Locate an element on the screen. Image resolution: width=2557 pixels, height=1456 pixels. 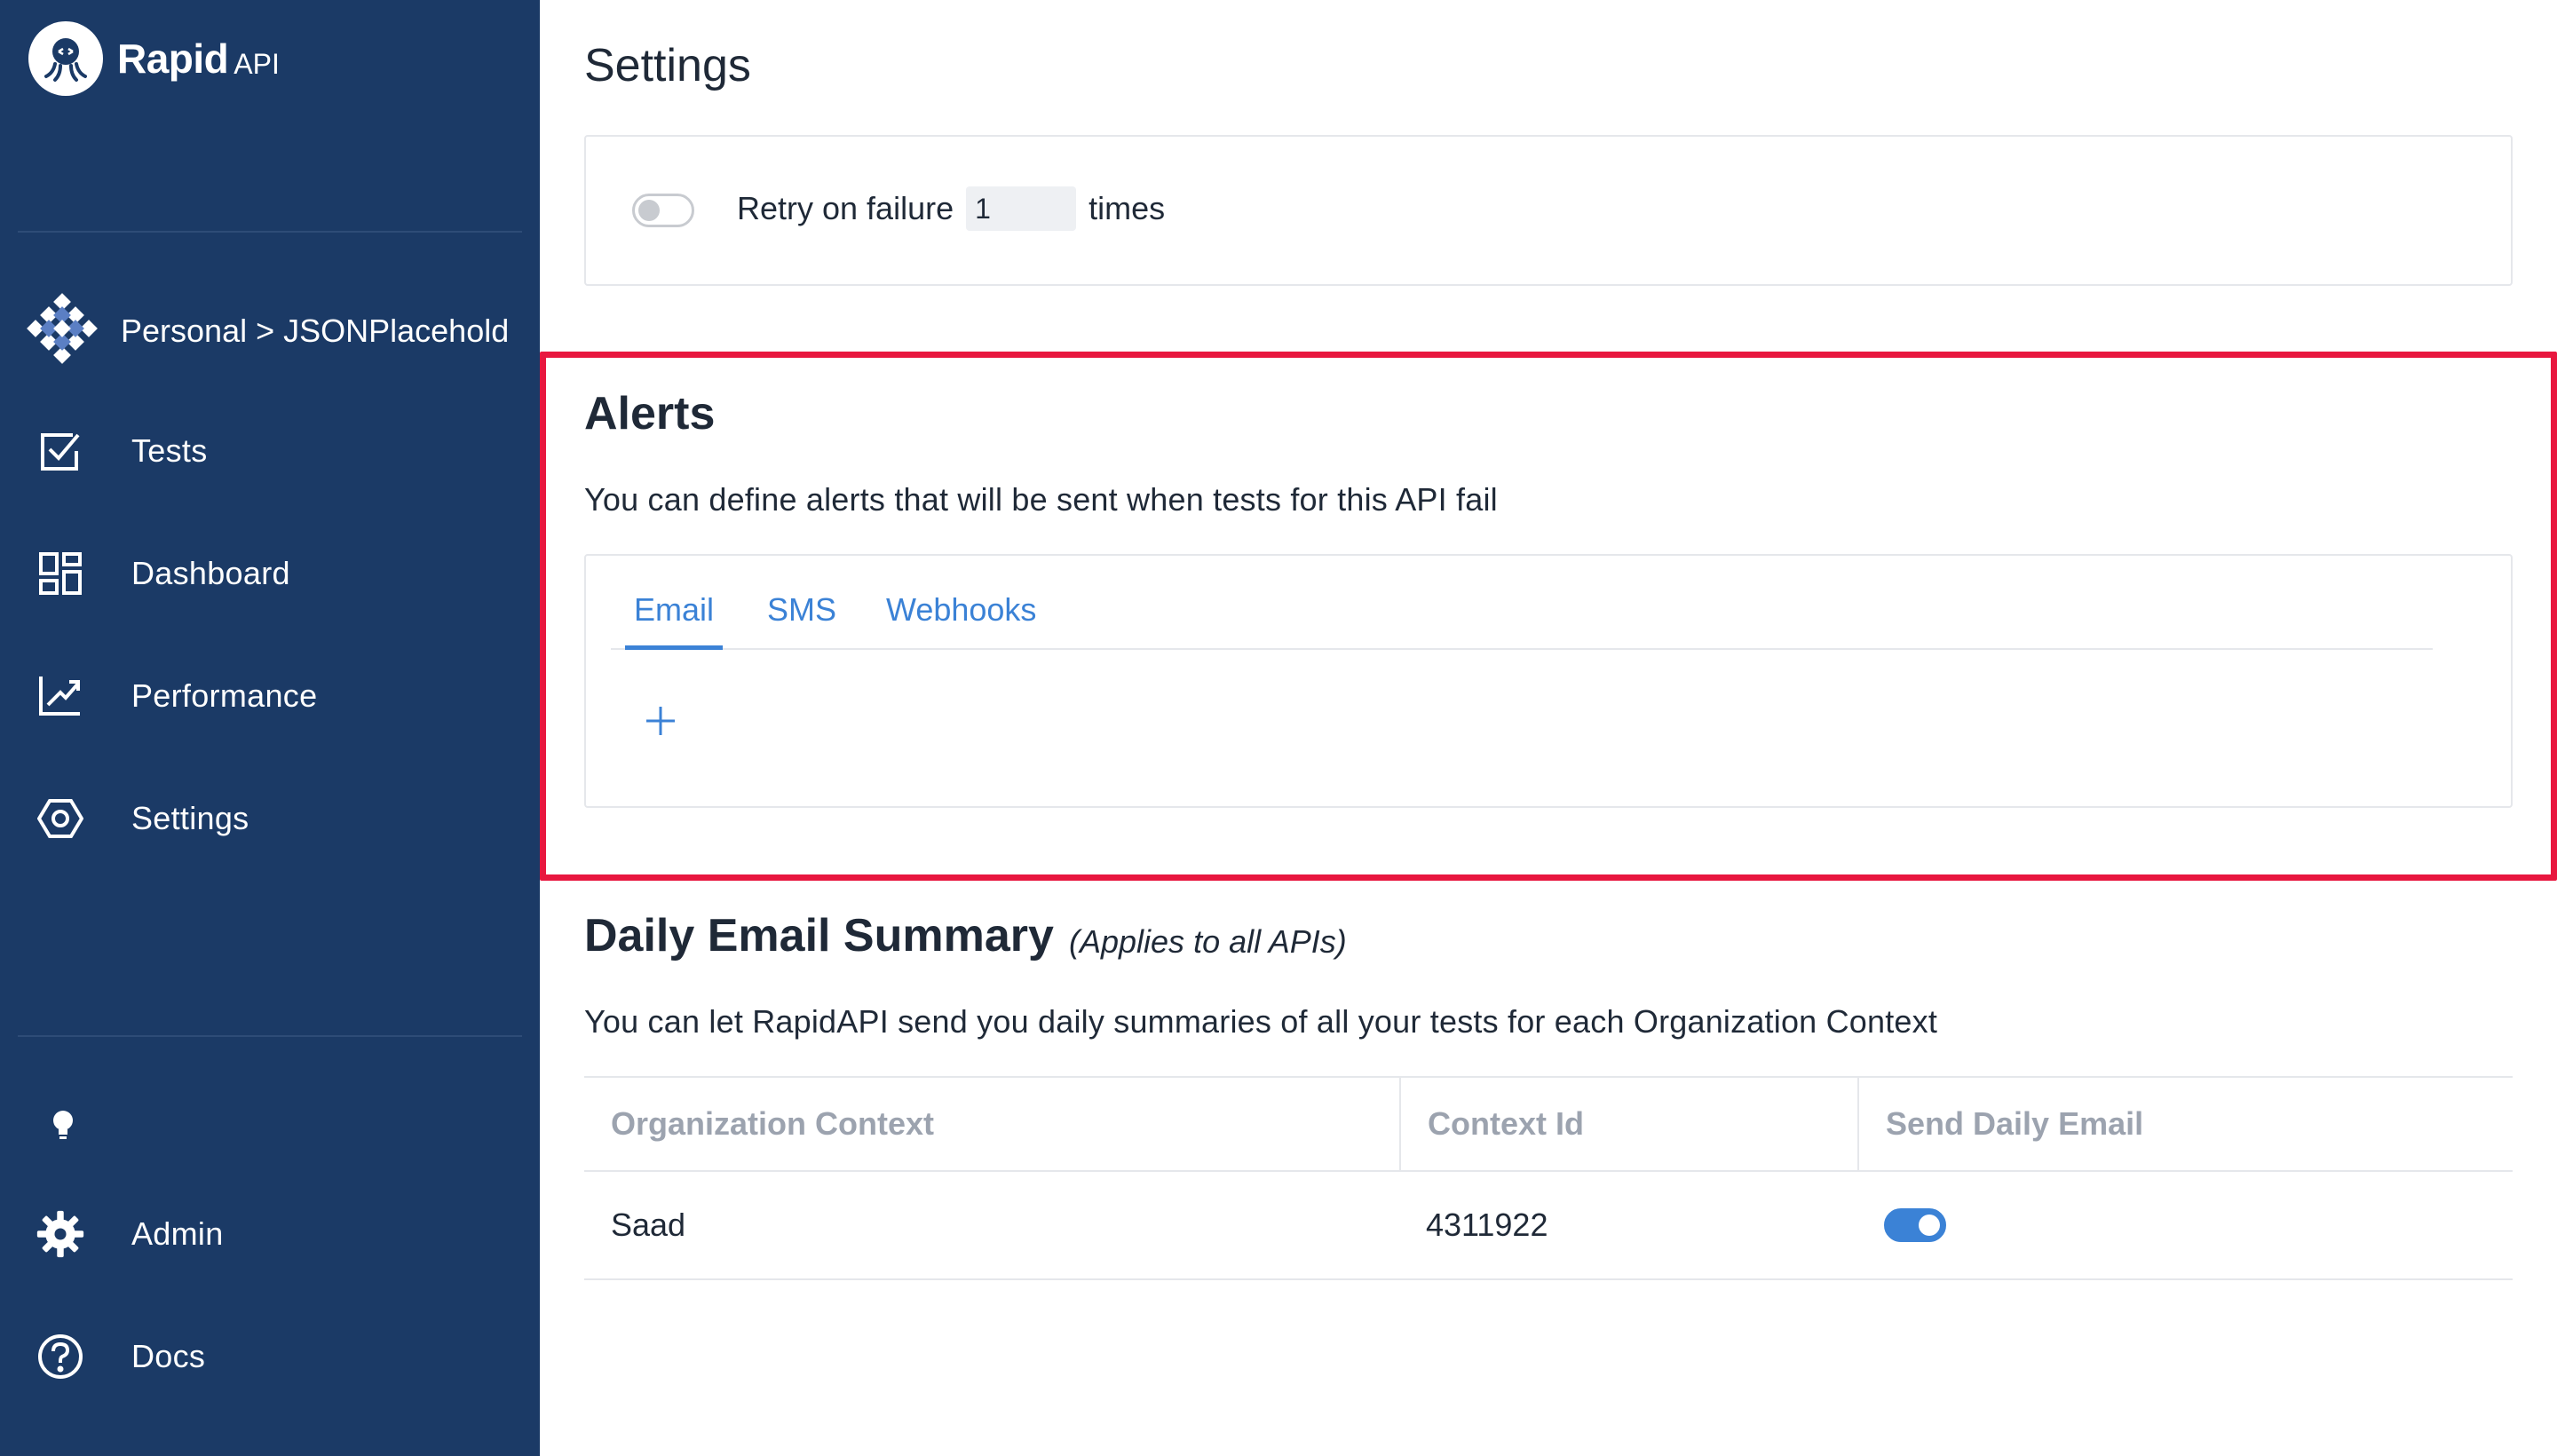
nav-label-admin: Admin is located at coordinates (177, 1233).